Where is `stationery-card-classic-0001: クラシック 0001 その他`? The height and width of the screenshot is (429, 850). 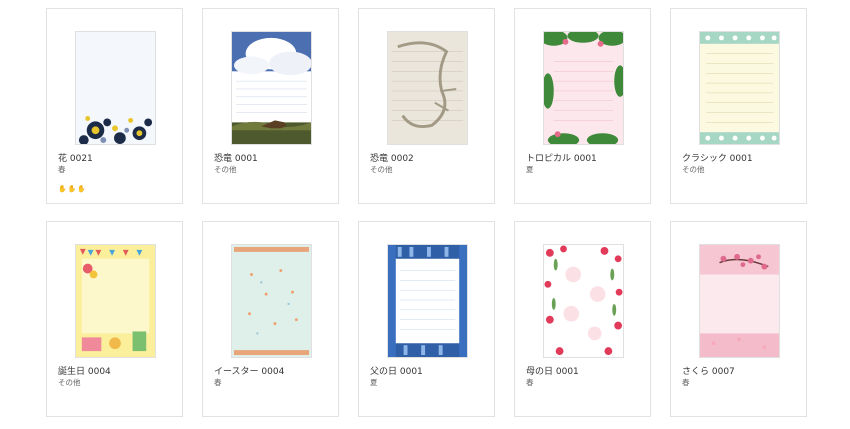 stationery-card-classic-0001: クラシック 0001 その他 is located at coordinates (738, 106).